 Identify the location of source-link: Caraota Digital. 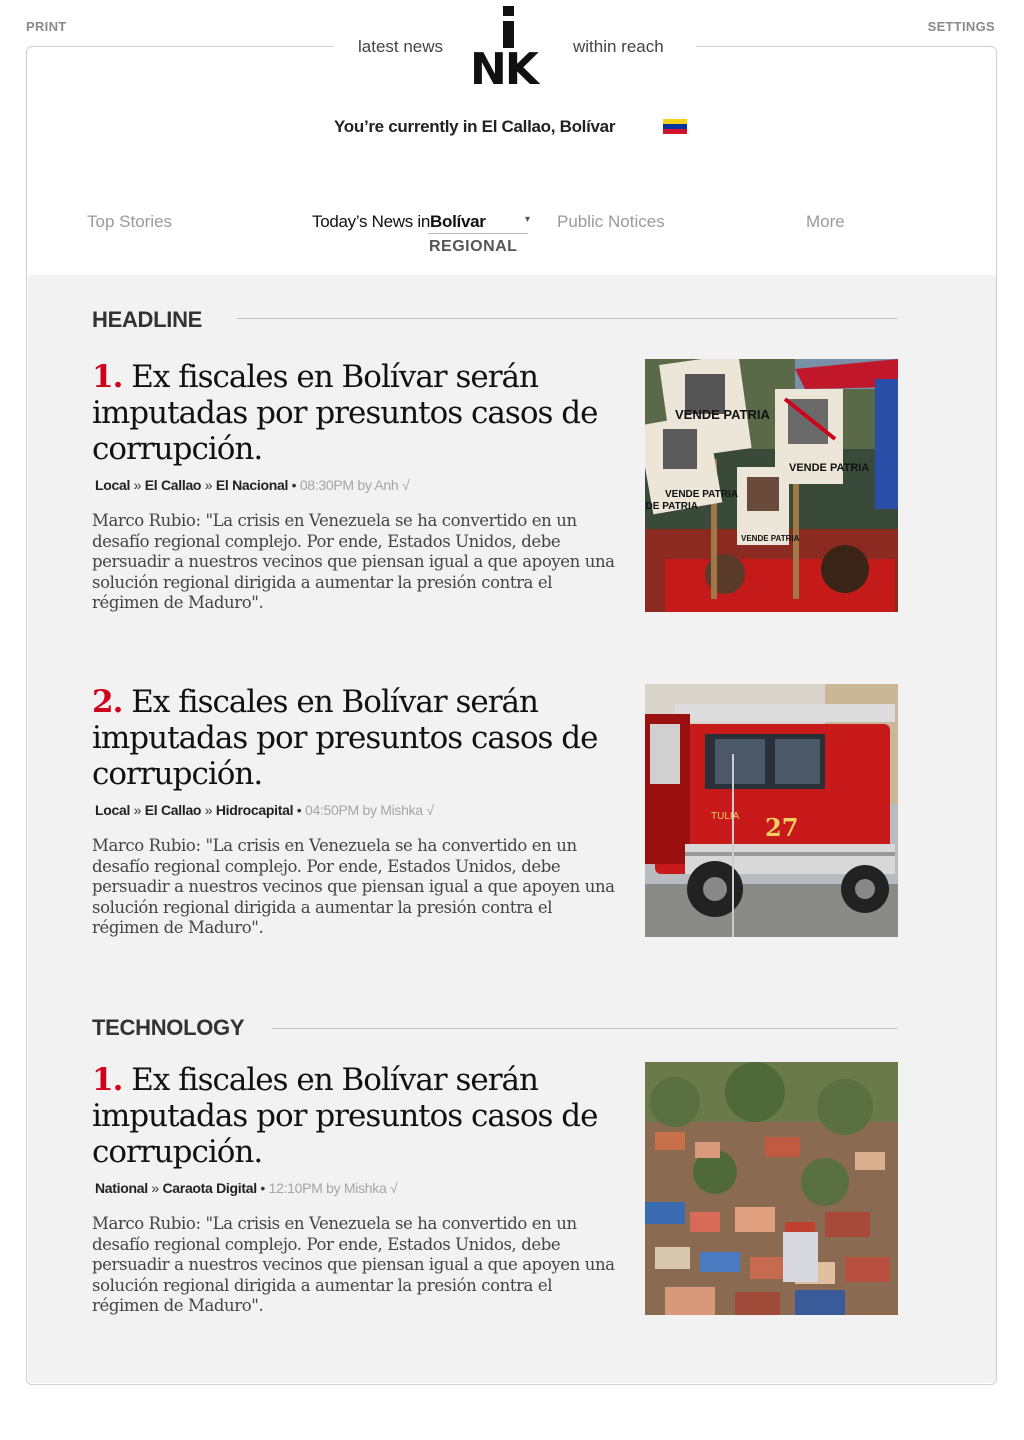
(210, 1188).